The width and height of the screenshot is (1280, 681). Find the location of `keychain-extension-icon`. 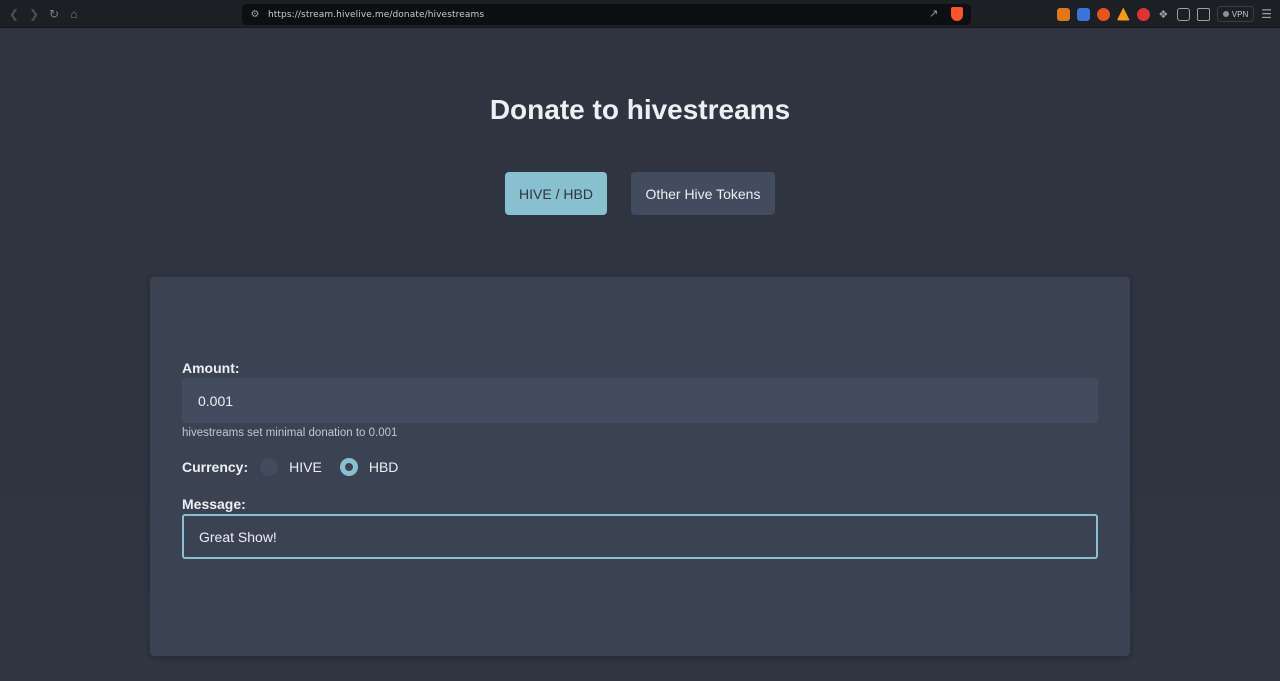

keychain-extension-icon is located at coordinates (1143, 14).